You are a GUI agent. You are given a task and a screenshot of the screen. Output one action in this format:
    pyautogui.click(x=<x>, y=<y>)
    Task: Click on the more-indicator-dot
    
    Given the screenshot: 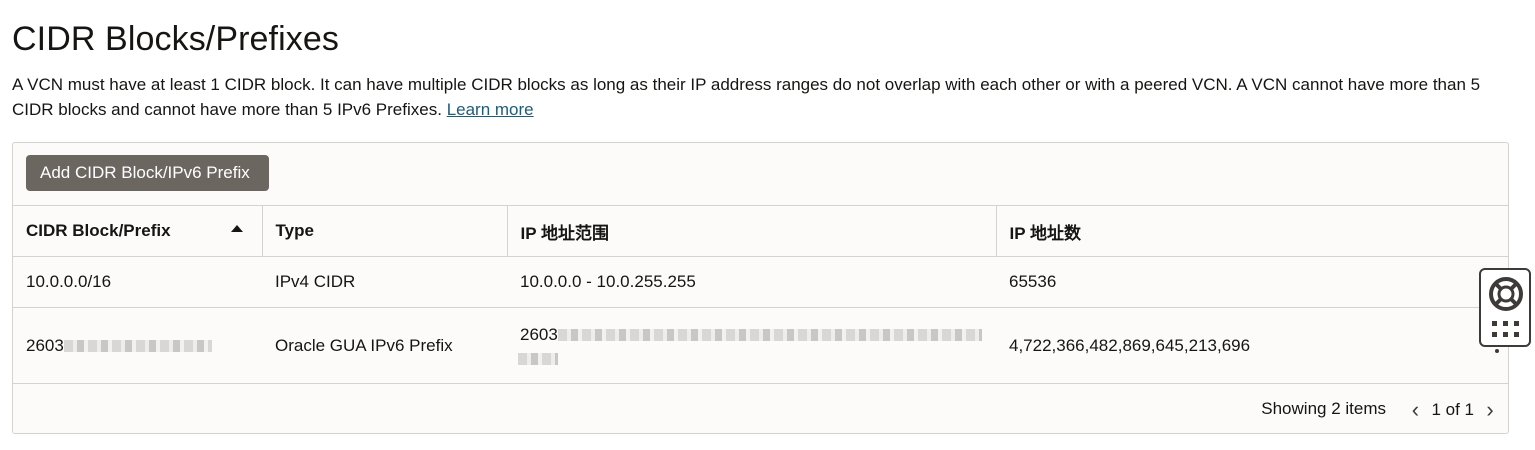 What is the action you would take?
    pyautogui.click(x=1497, y=351)
    